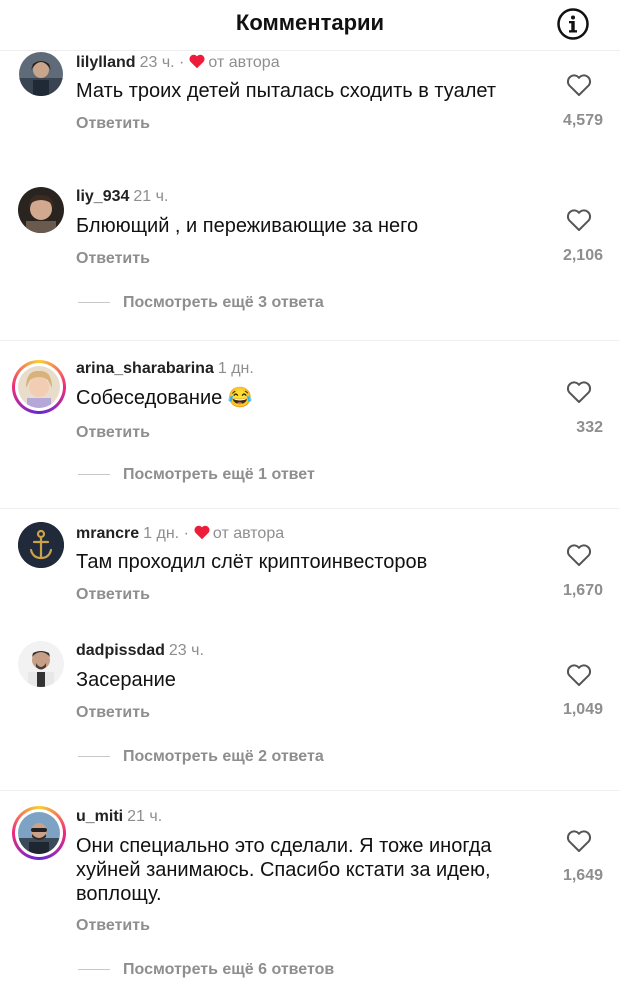 The height and width of the screenshot is (1004, 620). Describe the element at coordinates (219, 474) in the screenshot. I see `view-more-replies-label: Посмотреть ещё 1 ответ` at that location.